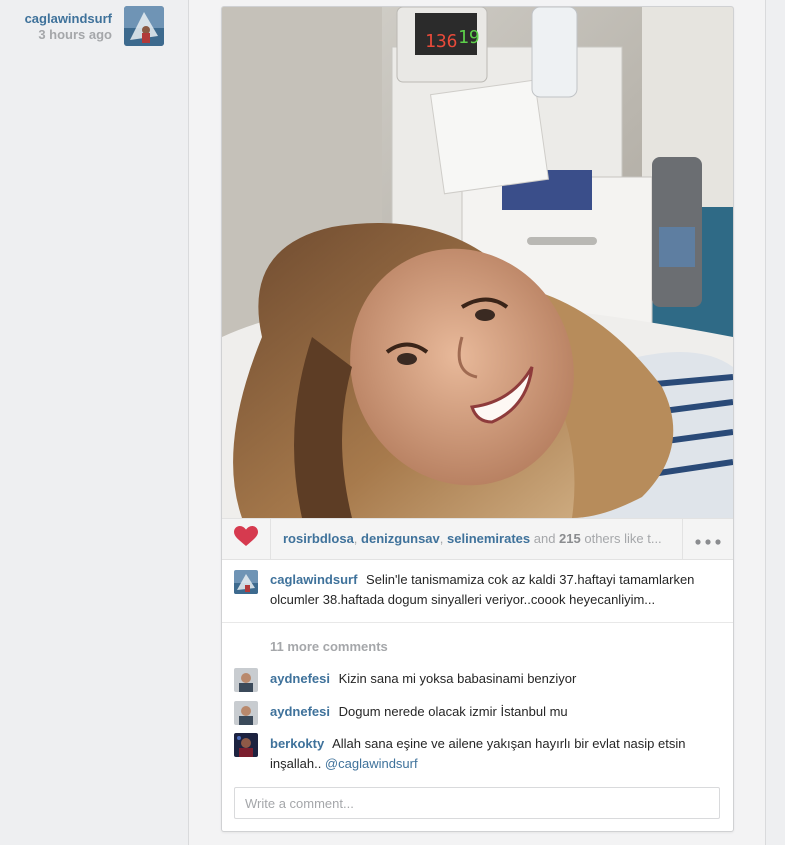 This screenshot has width=785, height=845. I want to click on mention-link: @caglawindsurf, so click(371, 763).